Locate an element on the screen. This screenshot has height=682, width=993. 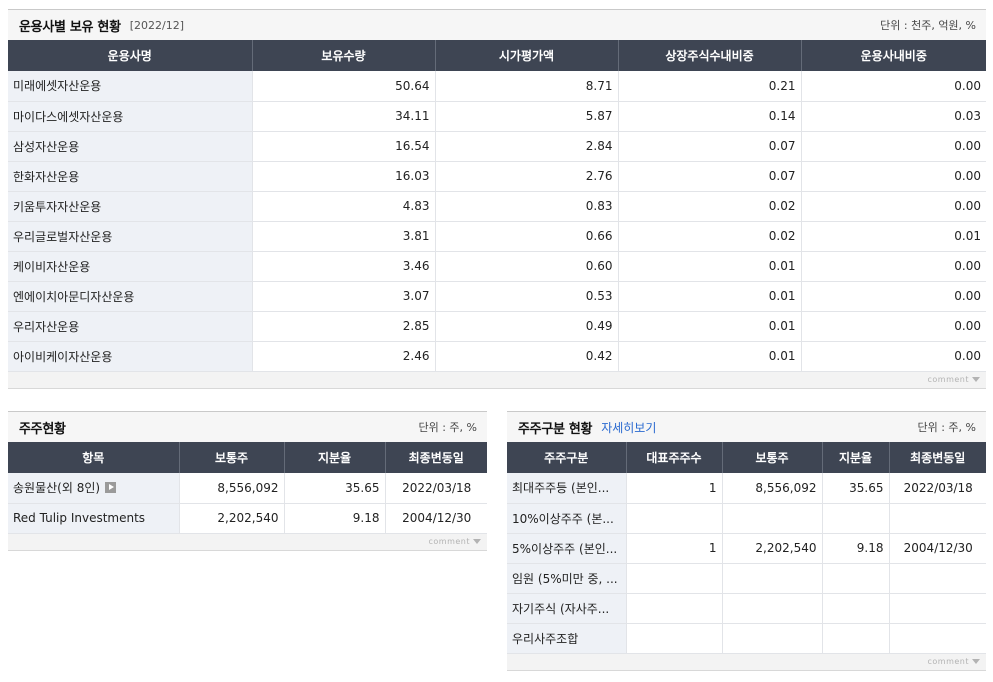
table-row: 5%이상주주 (본인... 1 2,202,540 9.18 2004/12/30 is located at coordinates (746, 548).